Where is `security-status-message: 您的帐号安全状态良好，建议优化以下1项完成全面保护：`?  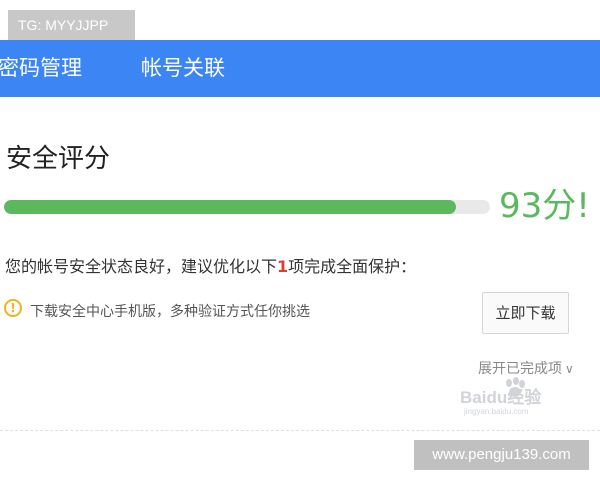
security-status-message: 您的帐号安全状态良好，建议优化以下1项完成全面保护： is located at coordinates (210, 265).